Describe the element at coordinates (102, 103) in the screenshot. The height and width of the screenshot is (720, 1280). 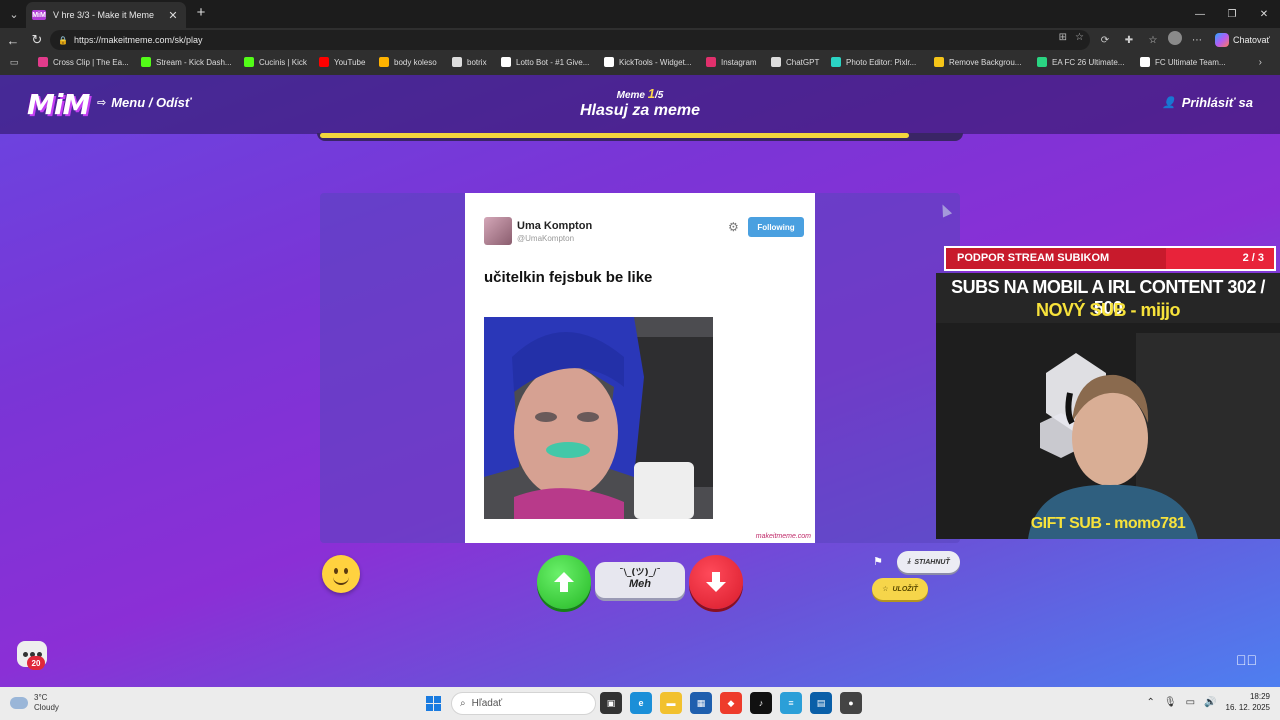
I see `exit-door-icon: ⇨` at that location.